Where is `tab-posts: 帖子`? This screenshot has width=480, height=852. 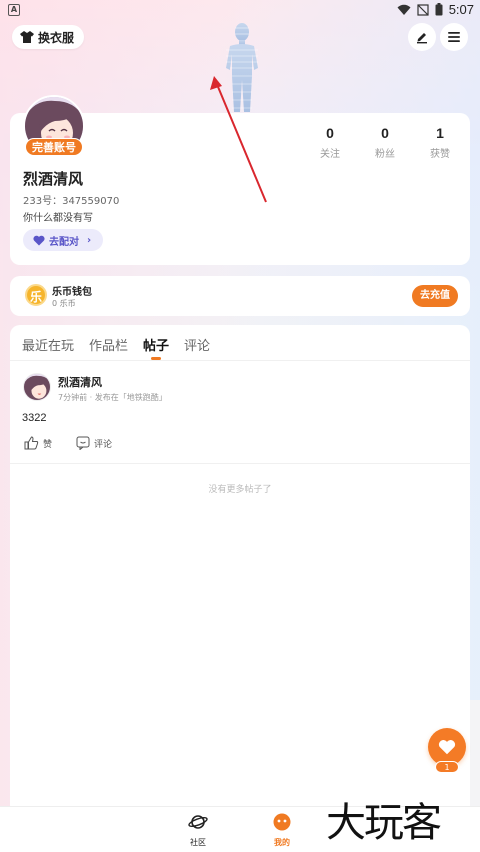 tab-posts: 帖子 is located at coordinates (156, 348).